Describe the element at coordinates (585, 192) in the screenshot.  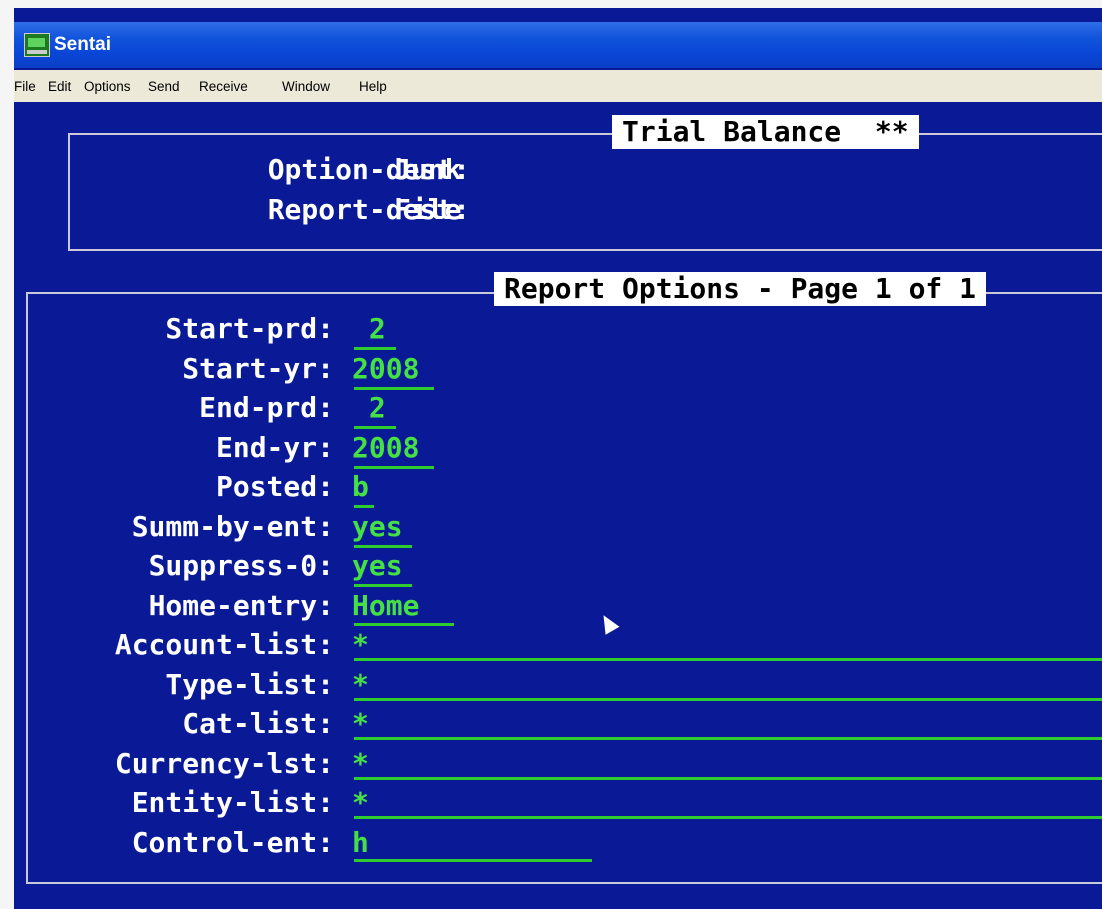
I see `report-header-box` at that location.